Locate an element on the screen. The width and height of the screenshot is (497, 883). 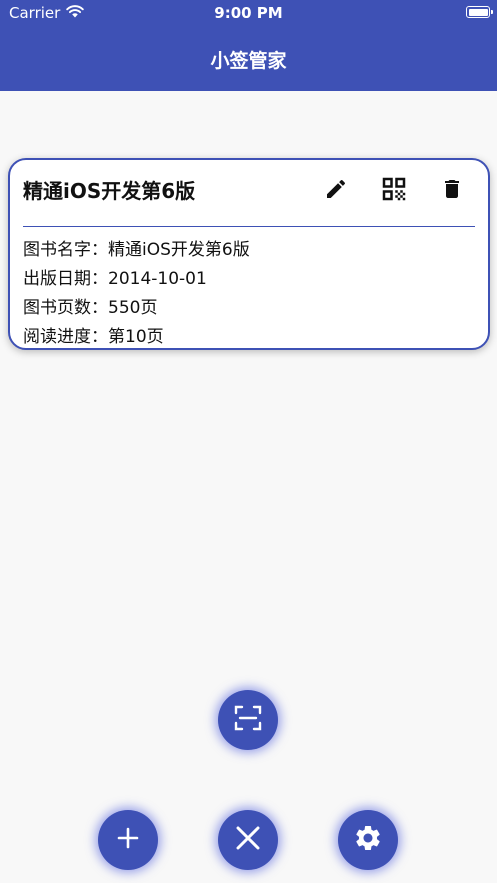
edit-button is located at coordinates (336, 191).